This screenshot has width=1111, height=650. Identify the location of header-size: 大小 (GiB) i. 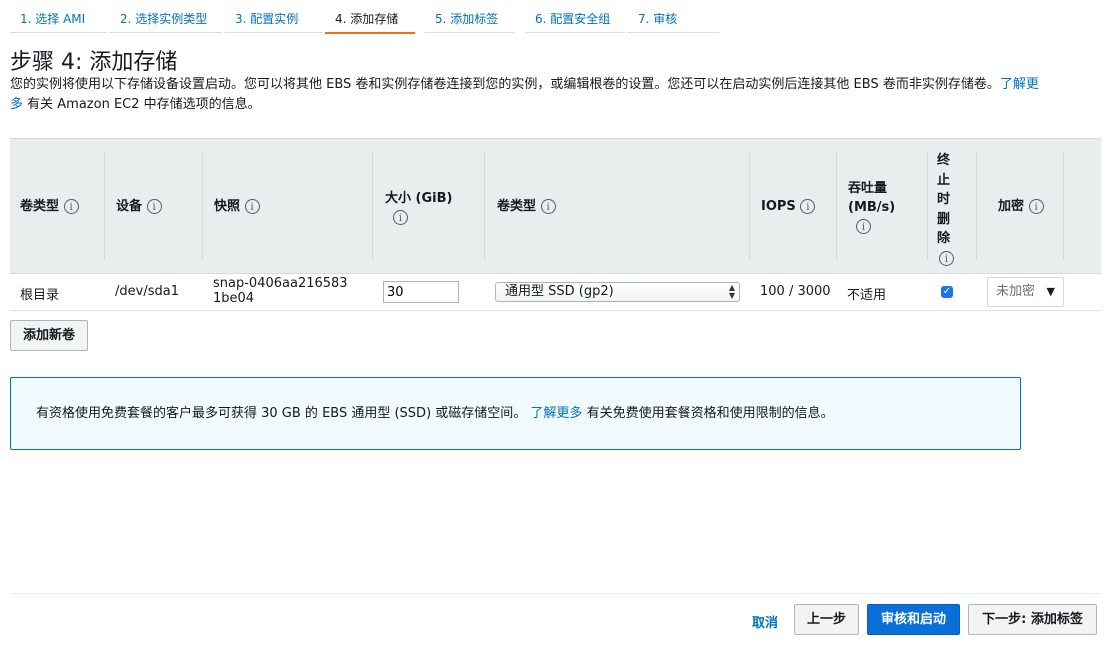
(430, 208).